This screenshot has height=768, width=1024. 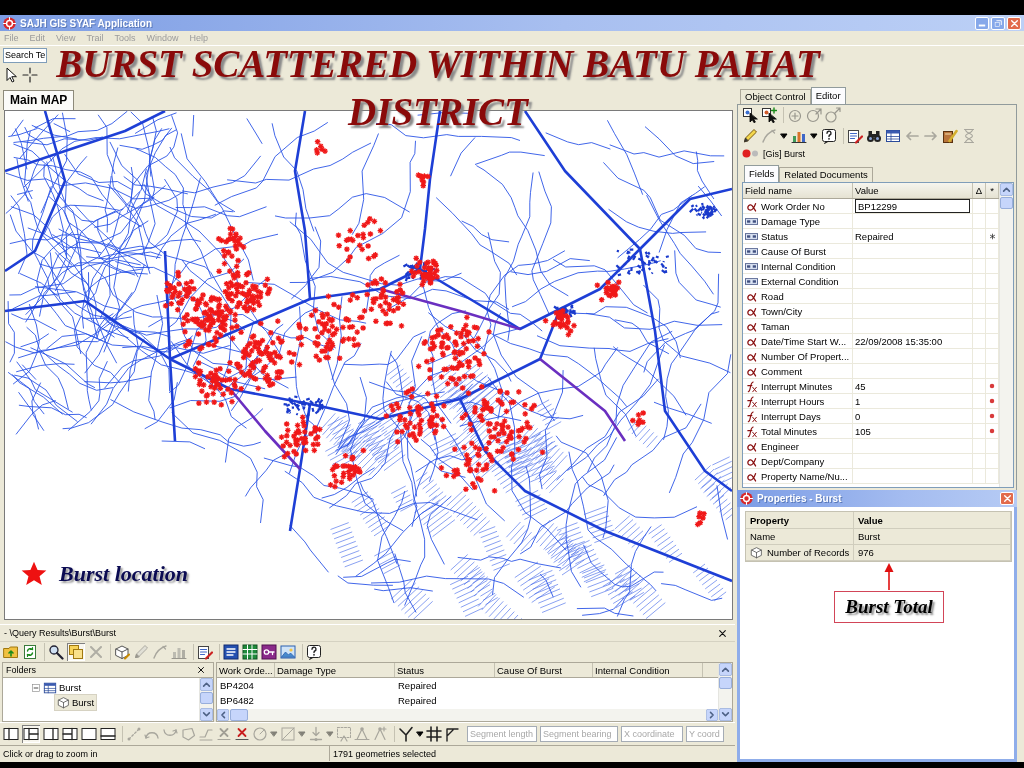 I want to click on field-row: Interrupt Days 0, so click(x=871, y=416).